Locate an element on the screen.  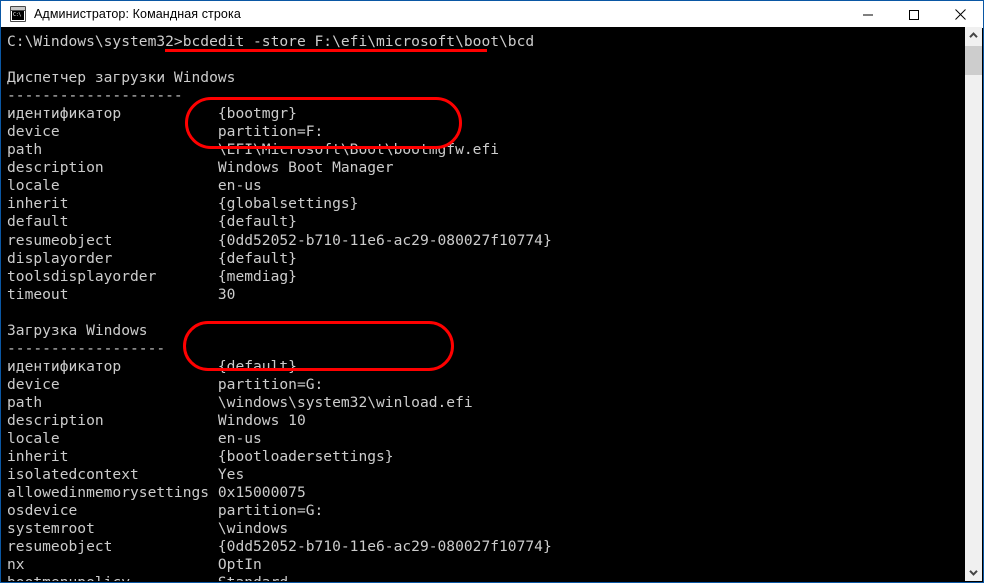
console-line: description Windows 10 is located at coordinates (156, 420).